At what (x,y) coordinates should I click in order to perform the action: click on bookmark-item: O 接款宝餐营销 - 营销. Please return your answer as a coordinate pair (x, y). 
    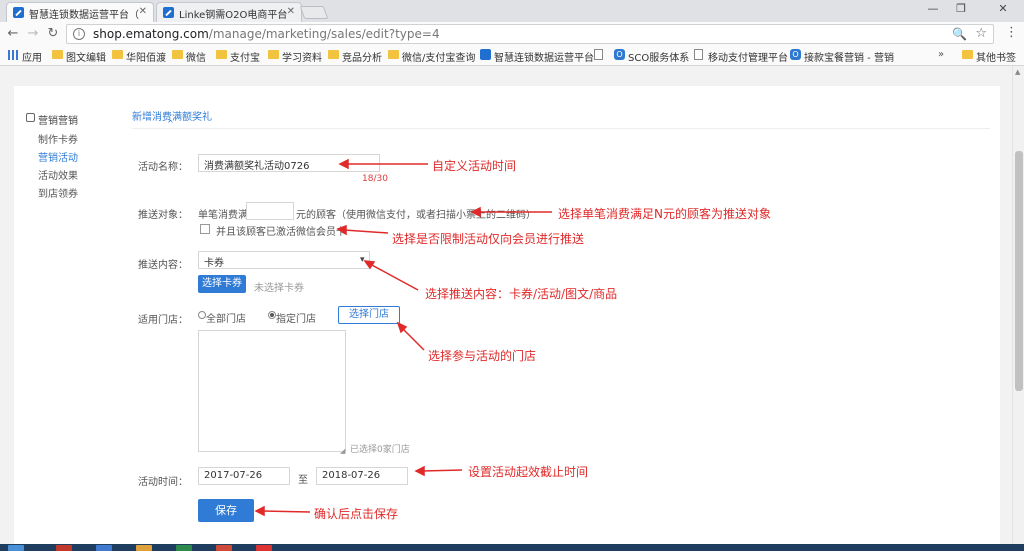
    Looking at the image, I should click on (842, 56).